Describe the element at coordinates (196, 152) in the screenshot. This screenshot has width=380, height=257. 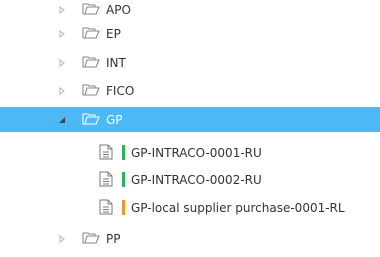
I see `tree-file-label: GP-INTRACO-0001-RU` at that location.